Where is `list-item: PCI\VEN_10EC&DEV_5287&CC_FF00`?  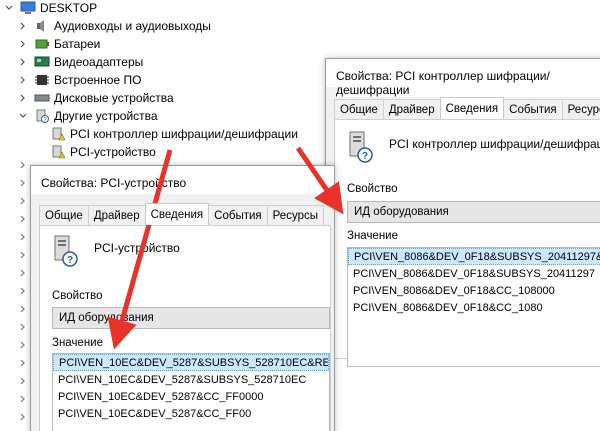 list-item: PCI\VEN_10EC&DEV_5287&CC_FF00 is located at coordinates (191, 413).